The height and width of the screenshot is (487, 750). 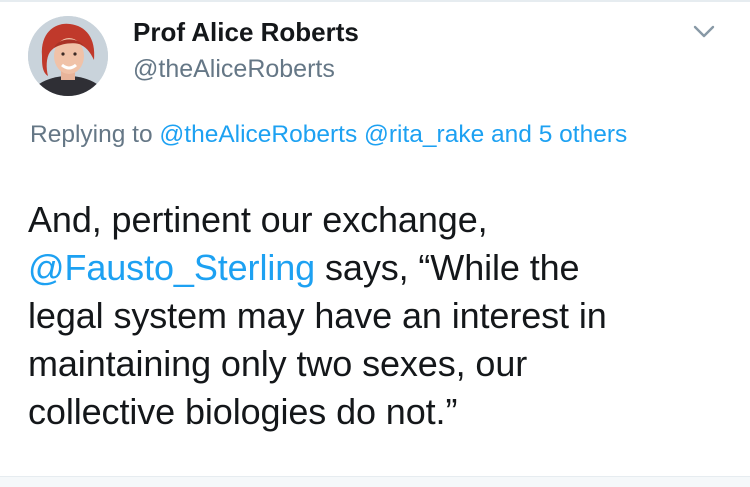 I want to click on reply-mention-rita-rake: @rita_rake, so click(x=424, y=134).